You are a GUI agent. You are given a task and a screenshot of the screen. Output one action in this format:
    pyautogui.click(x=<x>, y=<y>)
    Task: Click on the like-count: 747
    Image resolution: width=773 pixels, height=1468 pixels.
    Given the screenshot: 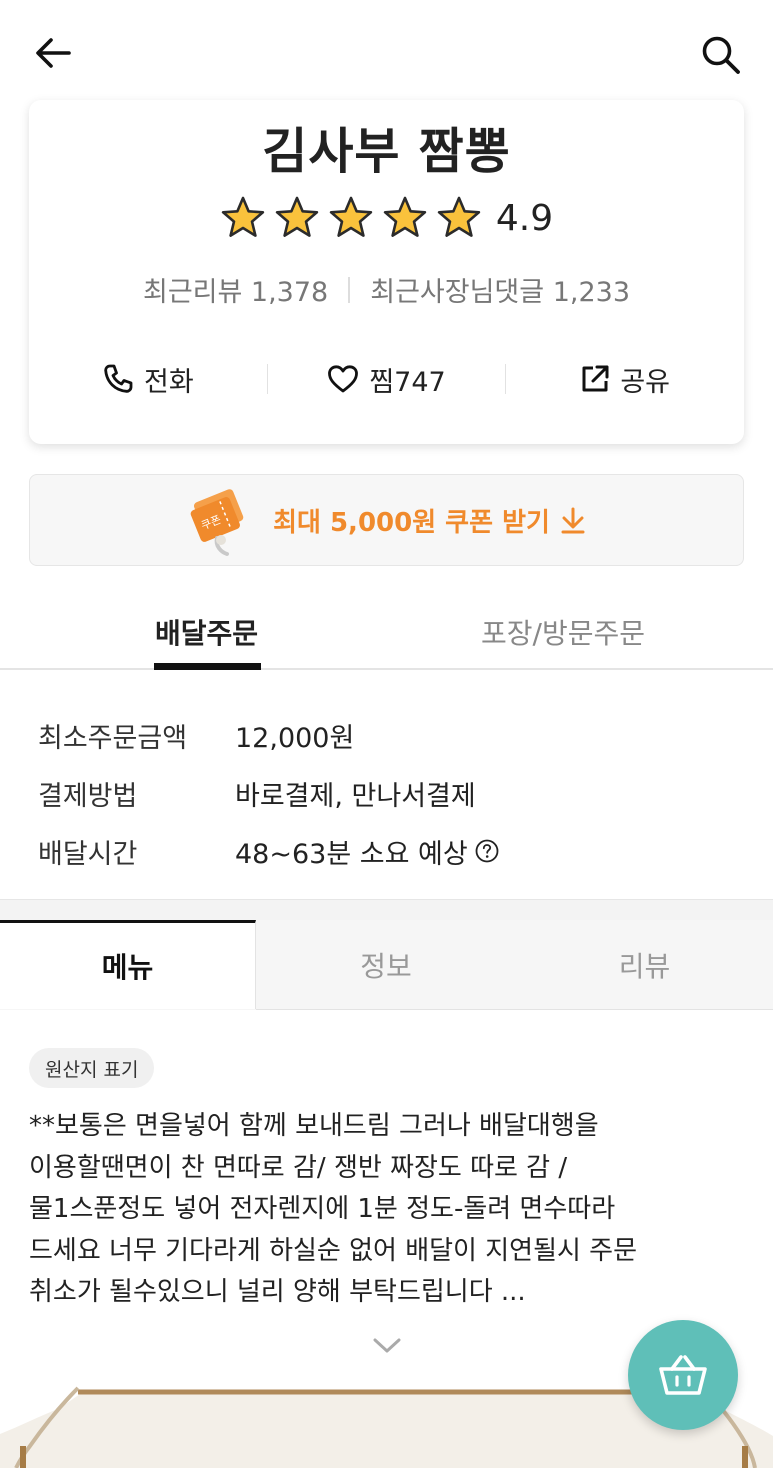 What is the action you would take?
    pyautogui.click(x=420, y=382)
    